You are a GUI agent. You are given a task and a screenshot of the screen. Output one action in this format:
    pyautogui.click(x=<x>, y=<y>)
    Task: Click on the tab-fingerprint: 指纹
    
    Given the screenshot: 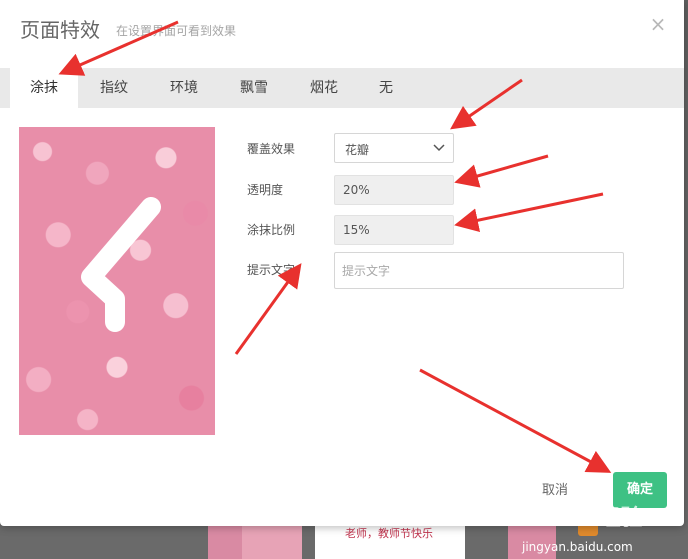 What is the action you would take?
    pyautogui.click(x=114, y=88)
    